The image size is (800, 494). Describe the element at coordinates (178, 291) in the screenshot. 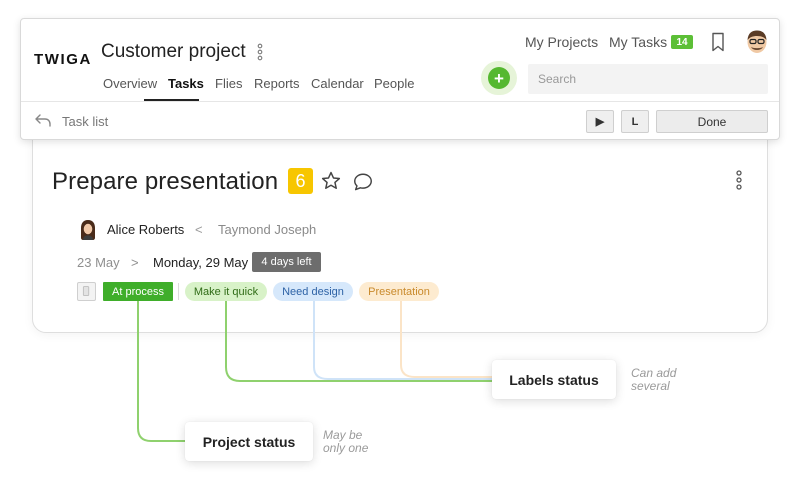

I see `chip-divider` at that location.